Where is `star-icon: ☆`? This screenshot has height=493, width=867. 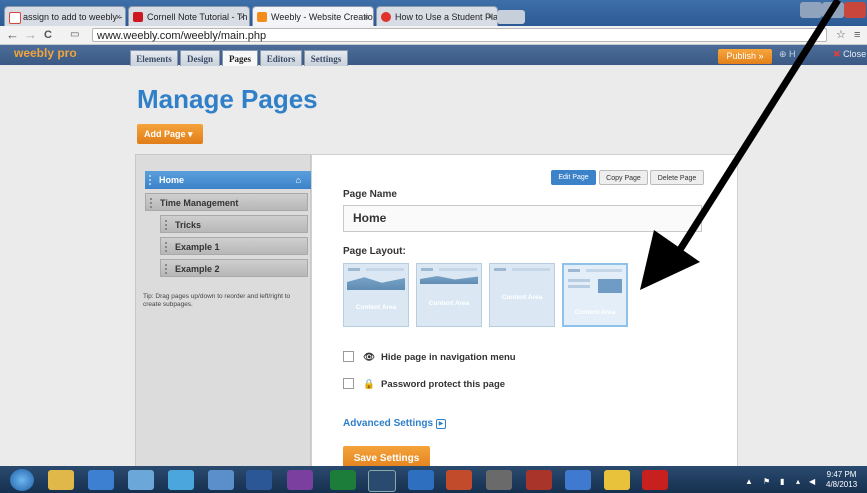 star-icon: ☆ is located at coordinates (841, 35).